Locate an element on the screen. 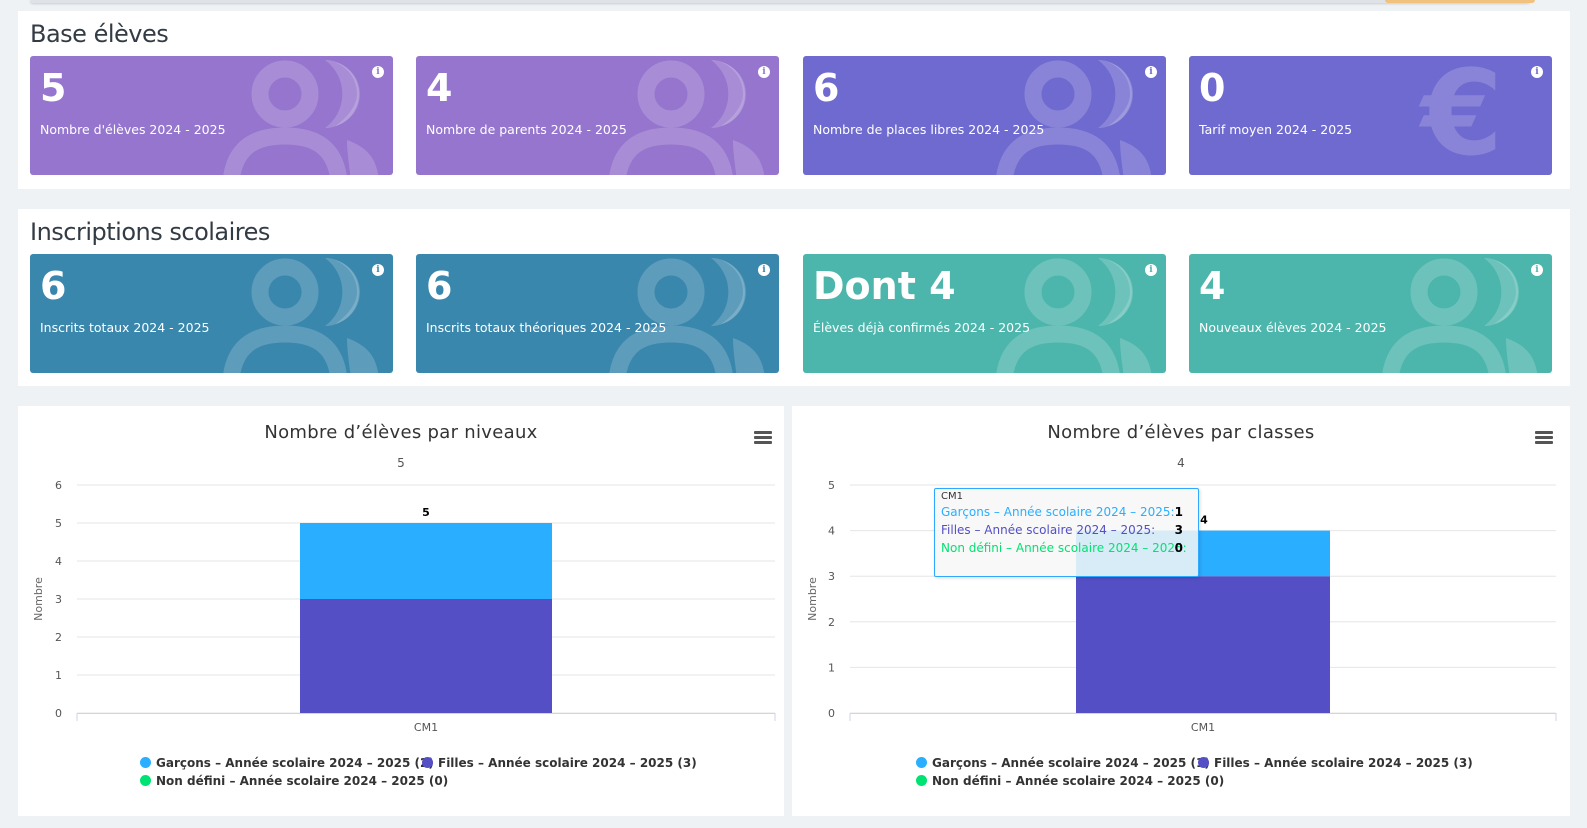 The height and width of the screenshot is (828, 1587). tooltip-label: Filles – Année scolaire 2024 – 2025: is located at coordinates (1048, 530).